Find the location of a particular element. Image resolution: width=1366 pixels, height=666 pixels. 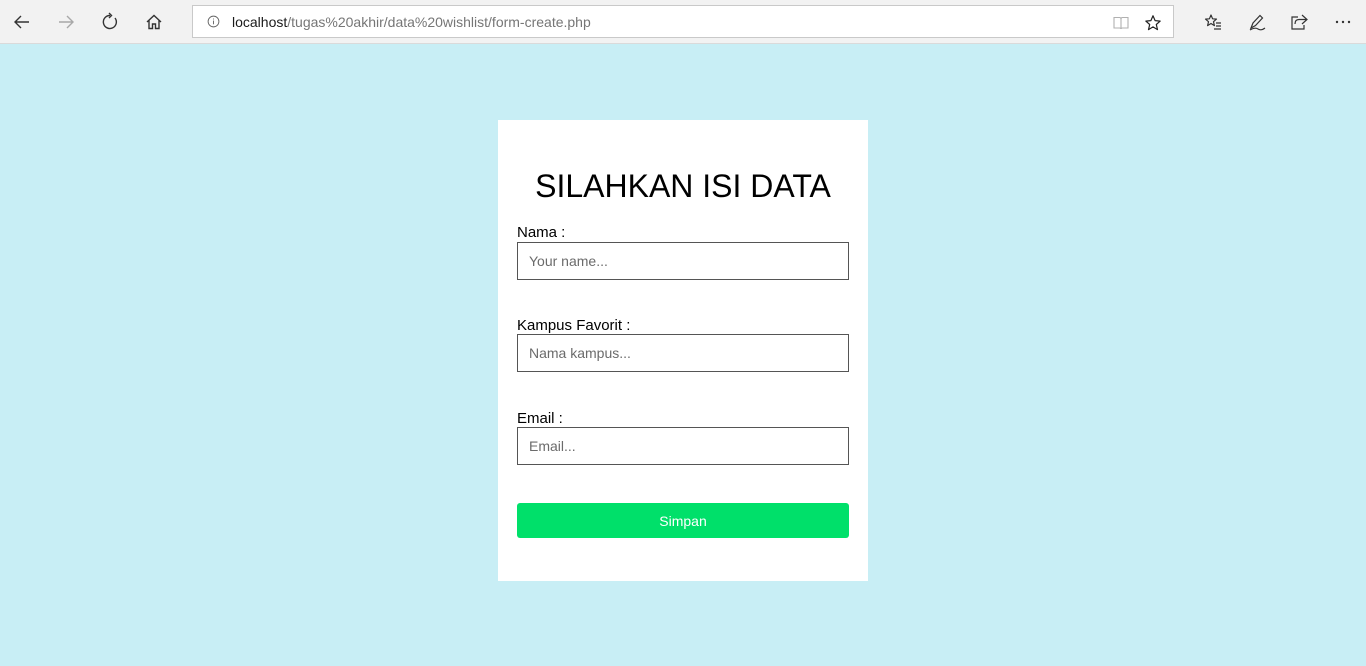

refresh-button is located at coordinates (110, 22).